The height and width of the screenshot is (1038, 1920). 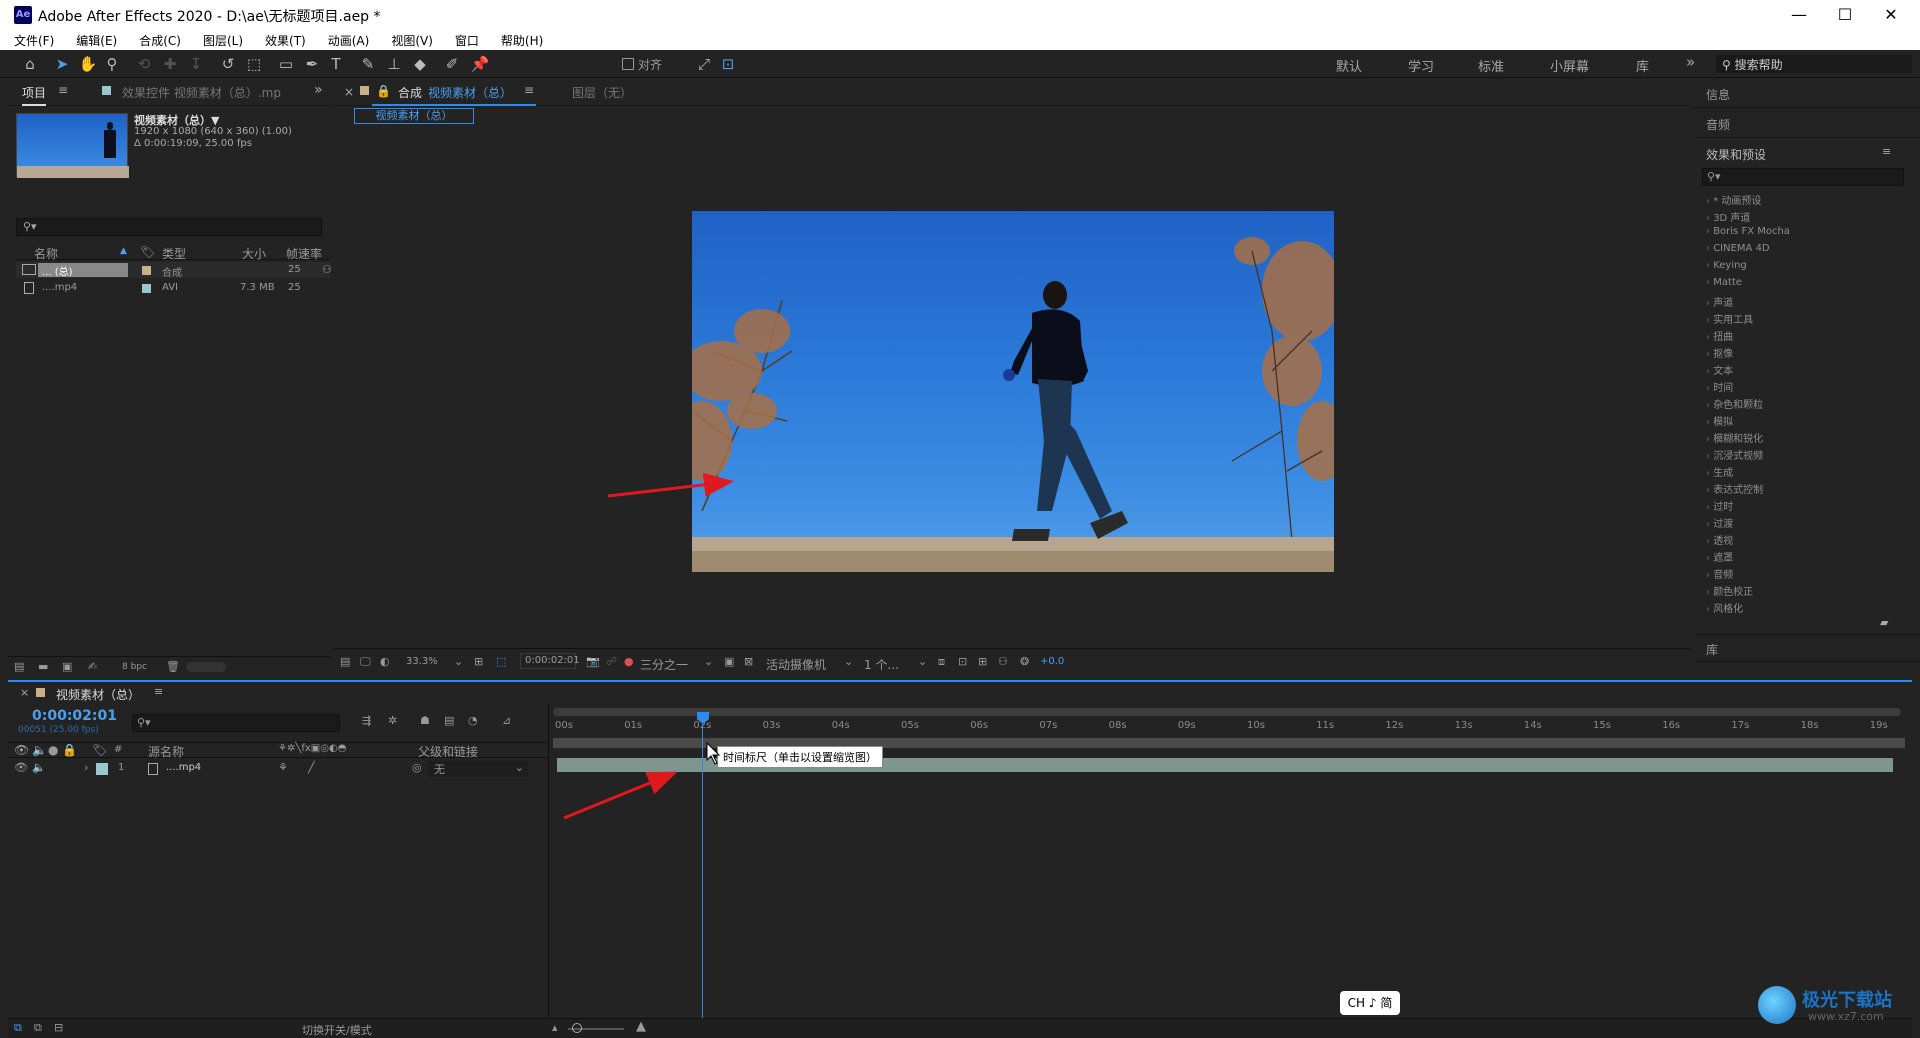 What do you see at coordinates (74, 716) in the screenshot?
I see `current-time-display: 0:00:02:01` at bounding box center [74, 716].